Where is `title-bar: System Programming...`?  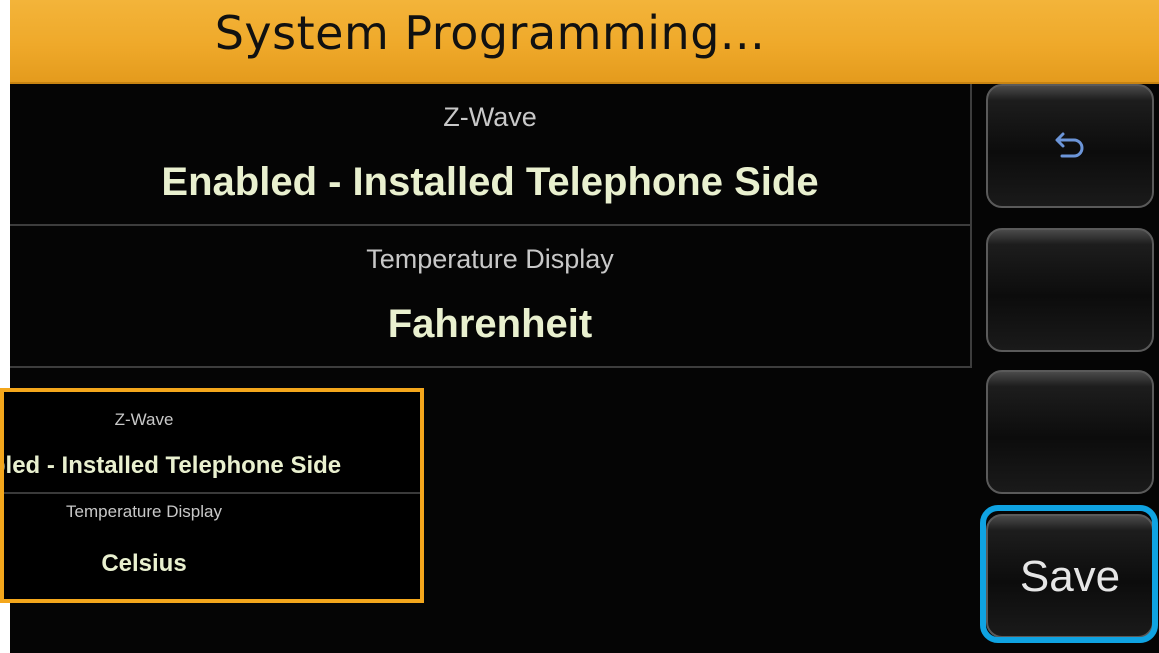 title-bar: System Programming... is located at coordinates (584, 42).